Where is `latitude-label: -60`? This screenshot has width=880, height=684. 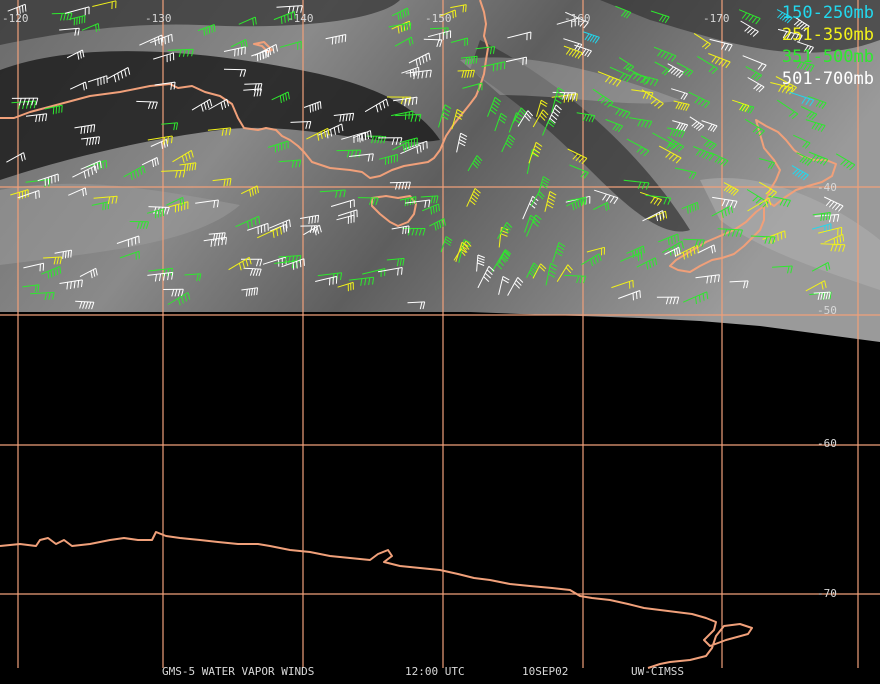 latitude-label: -60 is located at coordinates (827, 443).